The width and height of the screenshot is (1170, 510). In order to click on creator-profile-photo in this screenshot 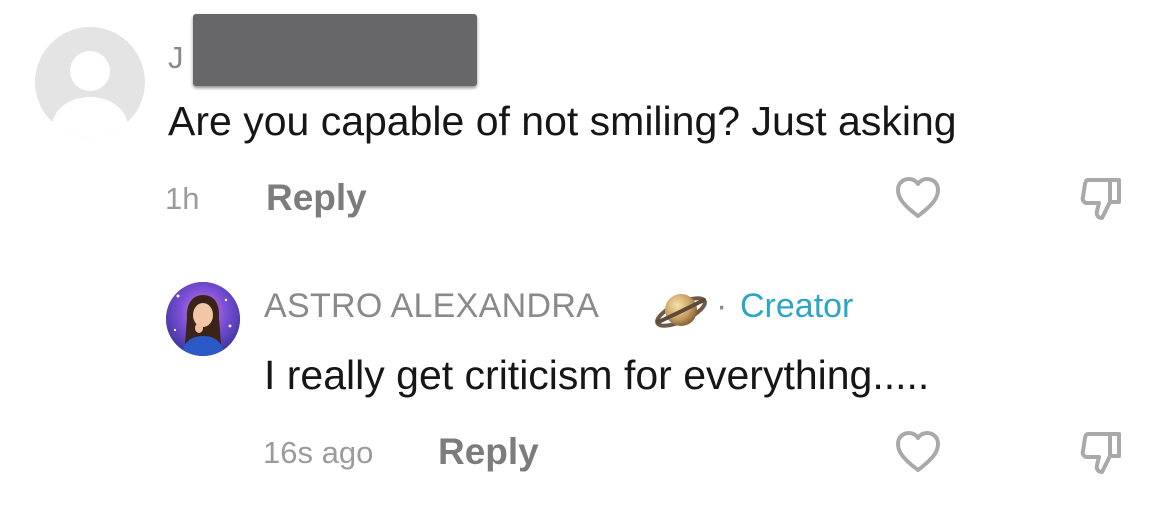, I will do `click(203, 319)`.